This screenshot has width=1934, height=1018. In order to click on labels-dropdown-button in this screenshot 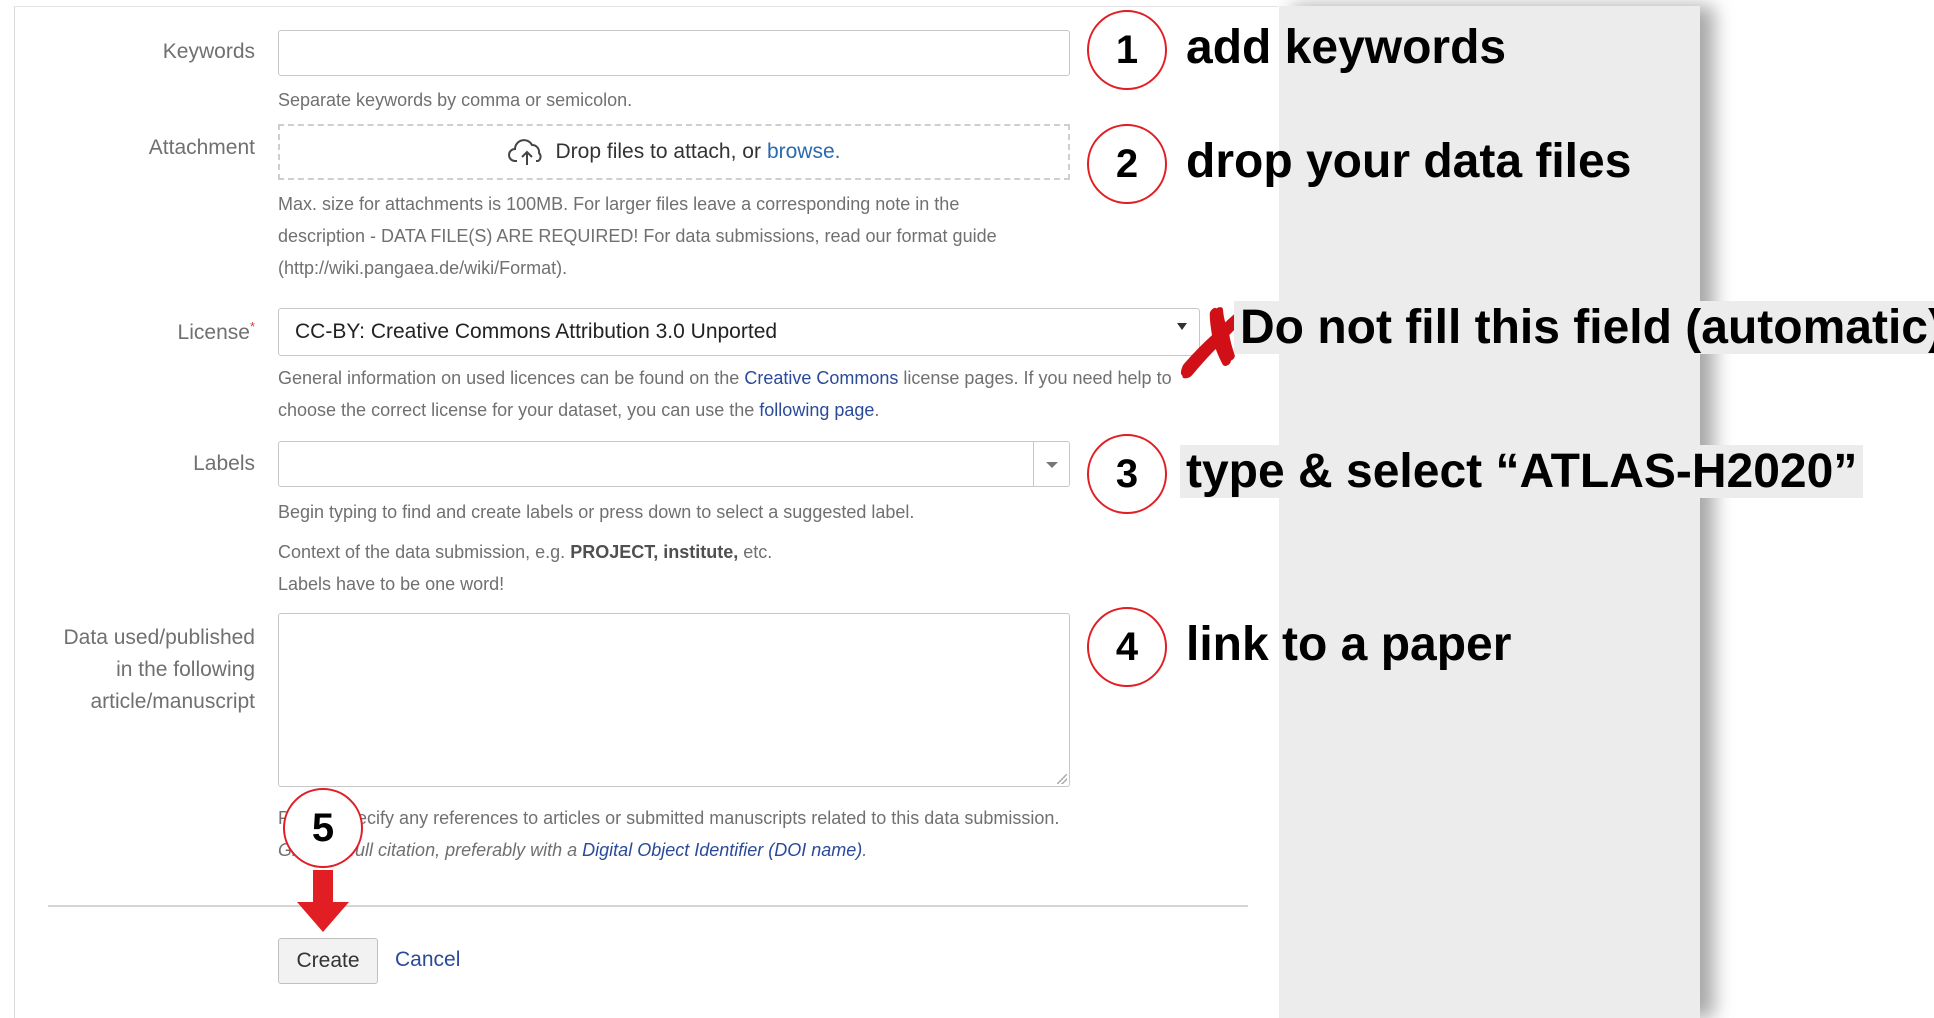, I will do `click(1051, 464)`.